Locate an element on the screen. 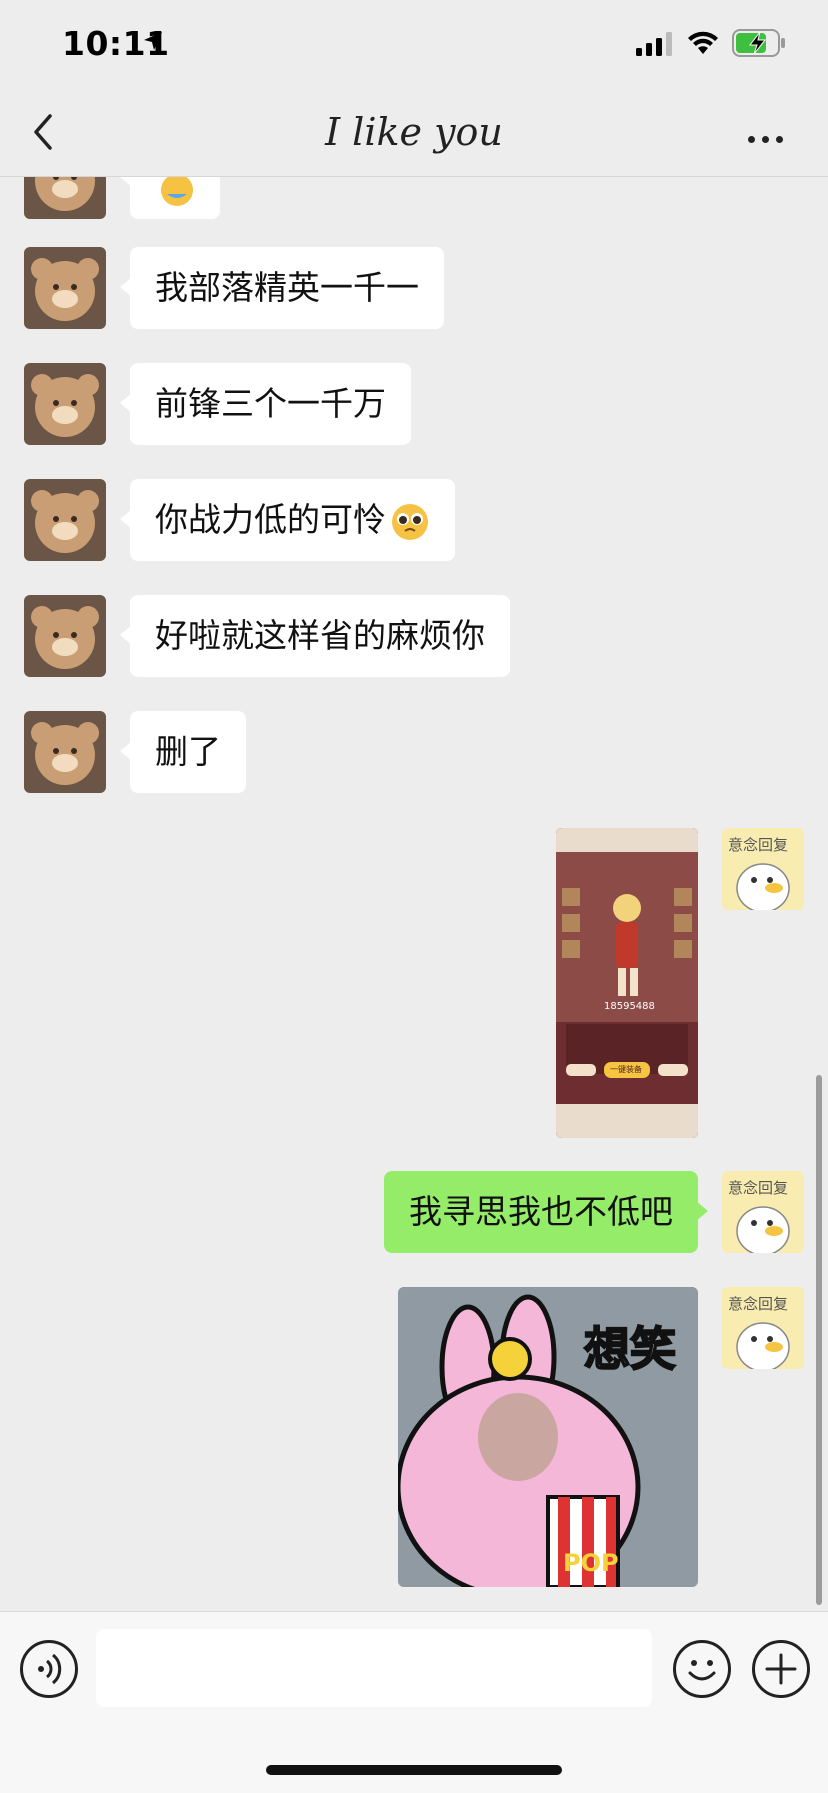 The width and height of the screenshot is (828, 1793). input-bar is located at coordinates (414, 1702).